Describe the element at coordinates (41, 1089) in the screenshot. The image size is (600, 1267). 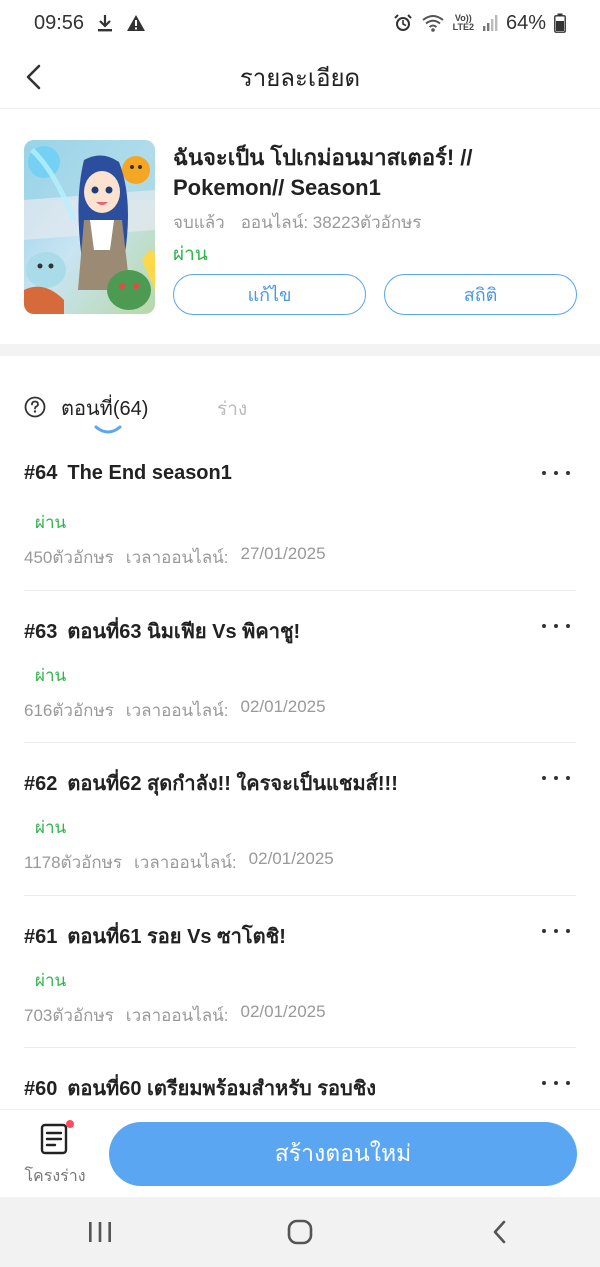
I see `episode-number: #60` at that location.